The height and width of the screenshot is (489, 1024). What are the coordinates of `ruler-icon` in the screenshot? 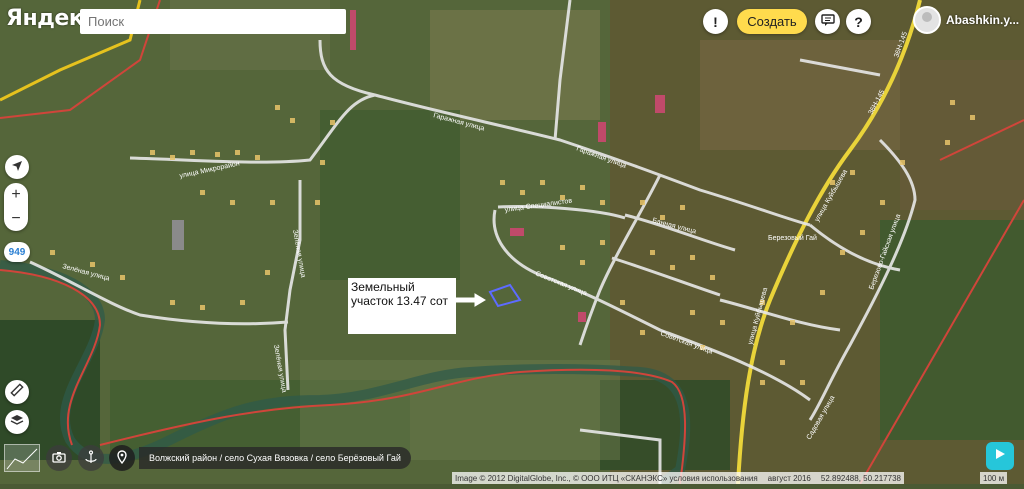 It's located at (17, 392).